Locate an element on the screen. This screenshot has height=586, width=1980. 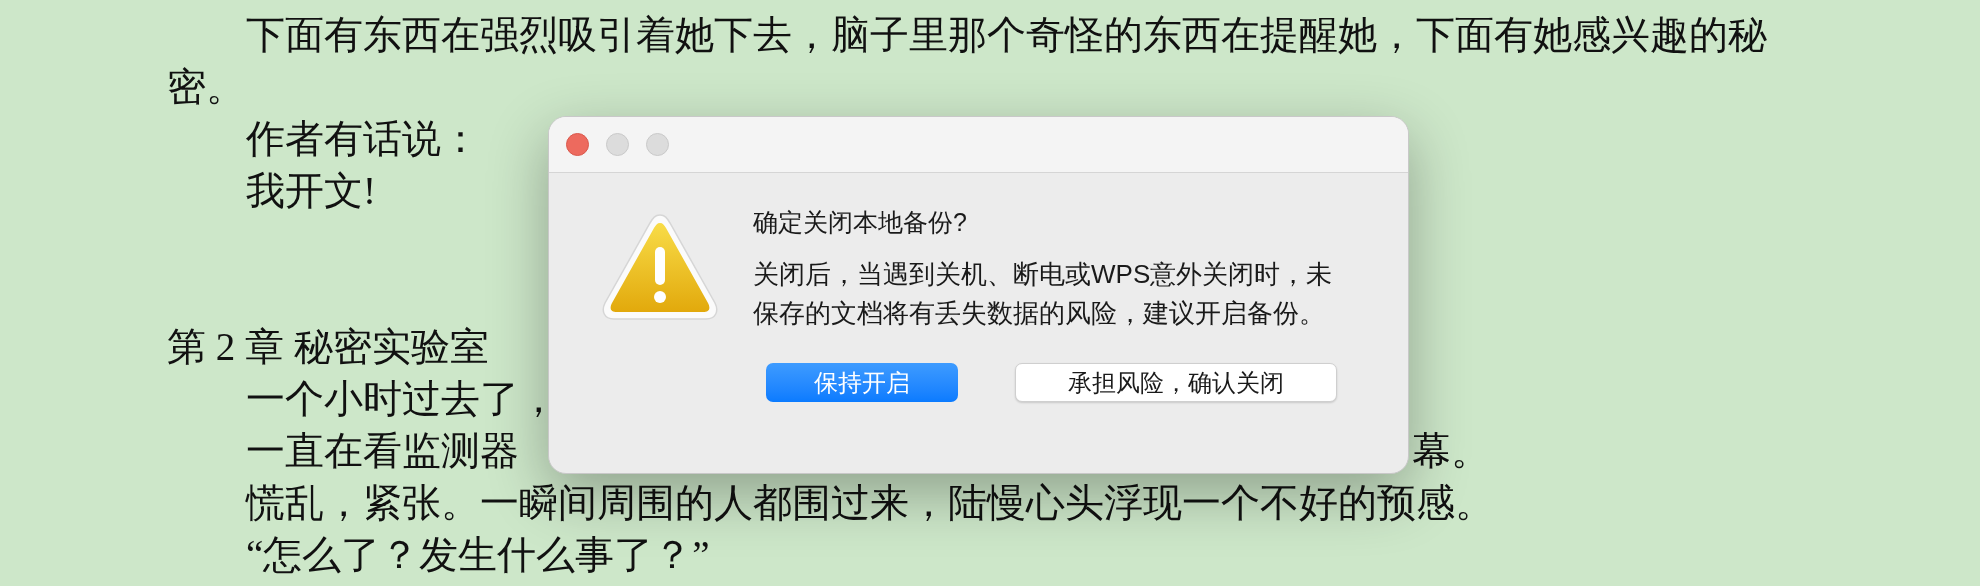
minimize-button is located at coordinates (617, 144).